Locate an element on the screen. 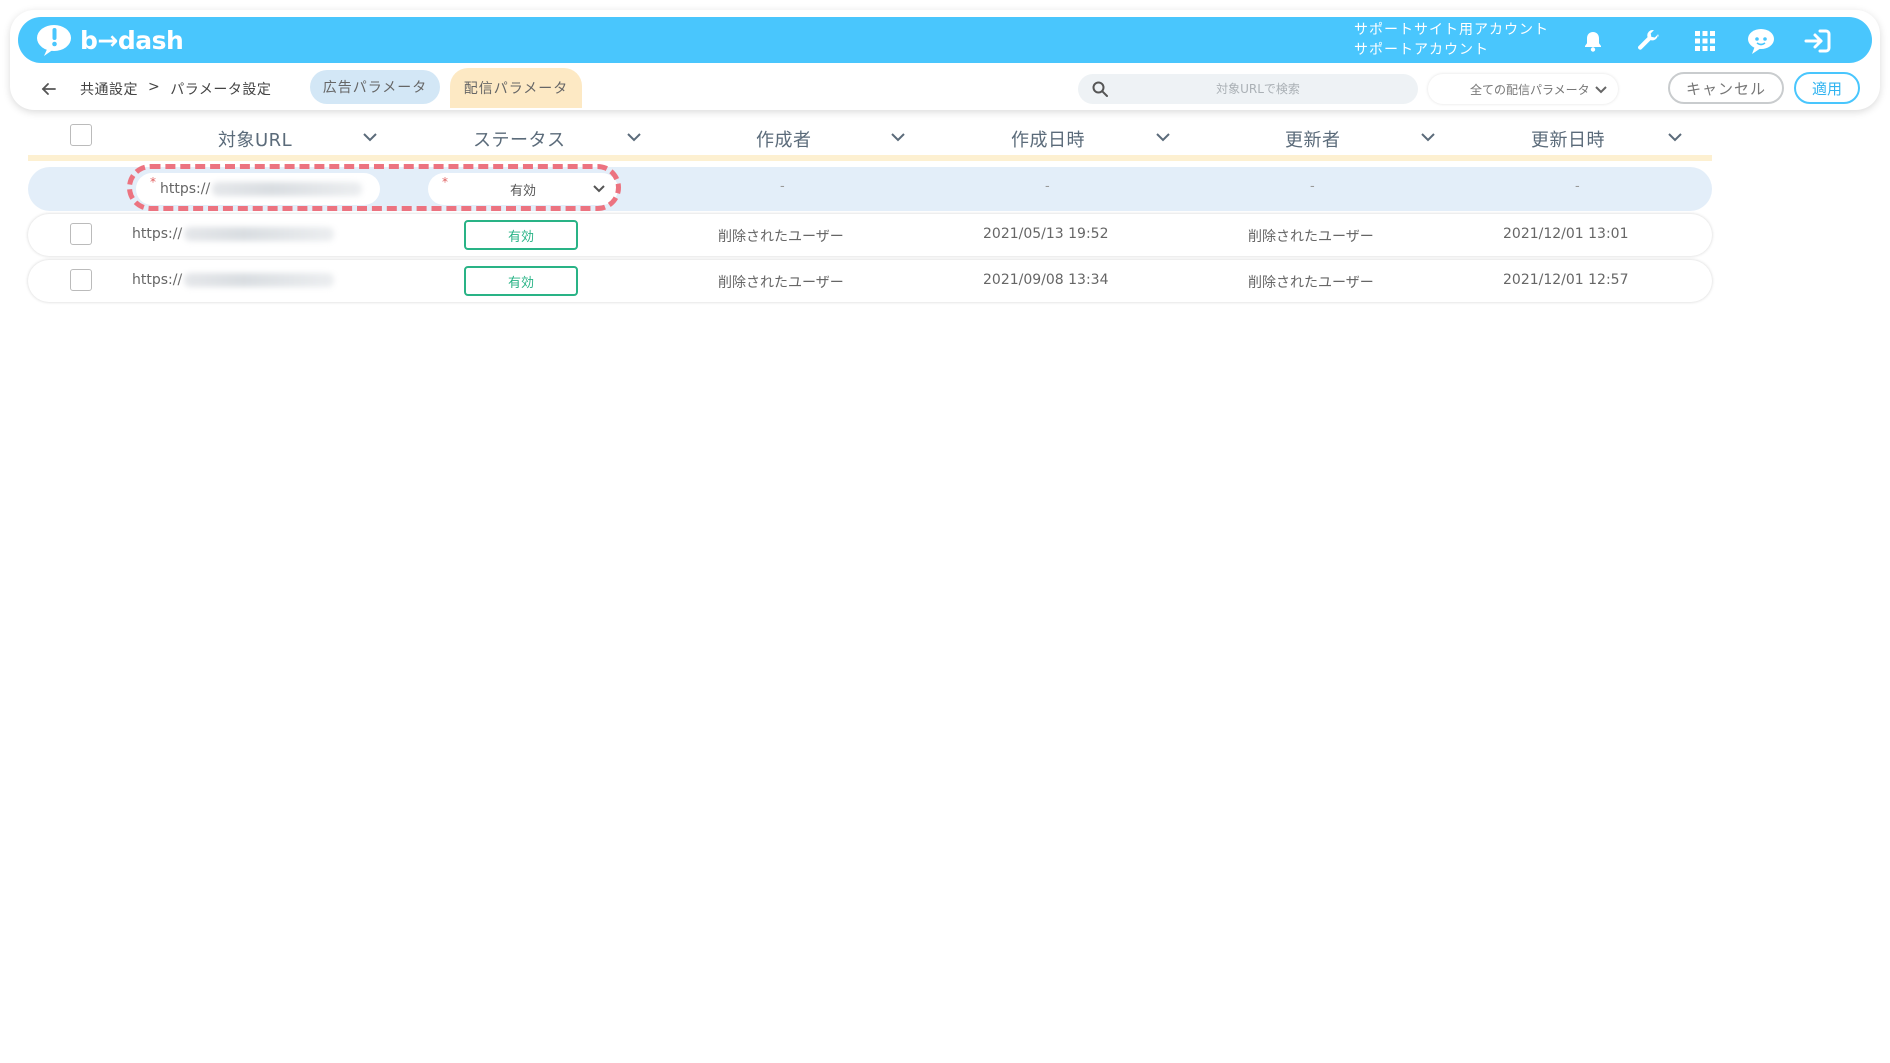 The image size is (1890, 1063). account-name: サポートサイト用アカウント is located at coordinates (1451, 30).